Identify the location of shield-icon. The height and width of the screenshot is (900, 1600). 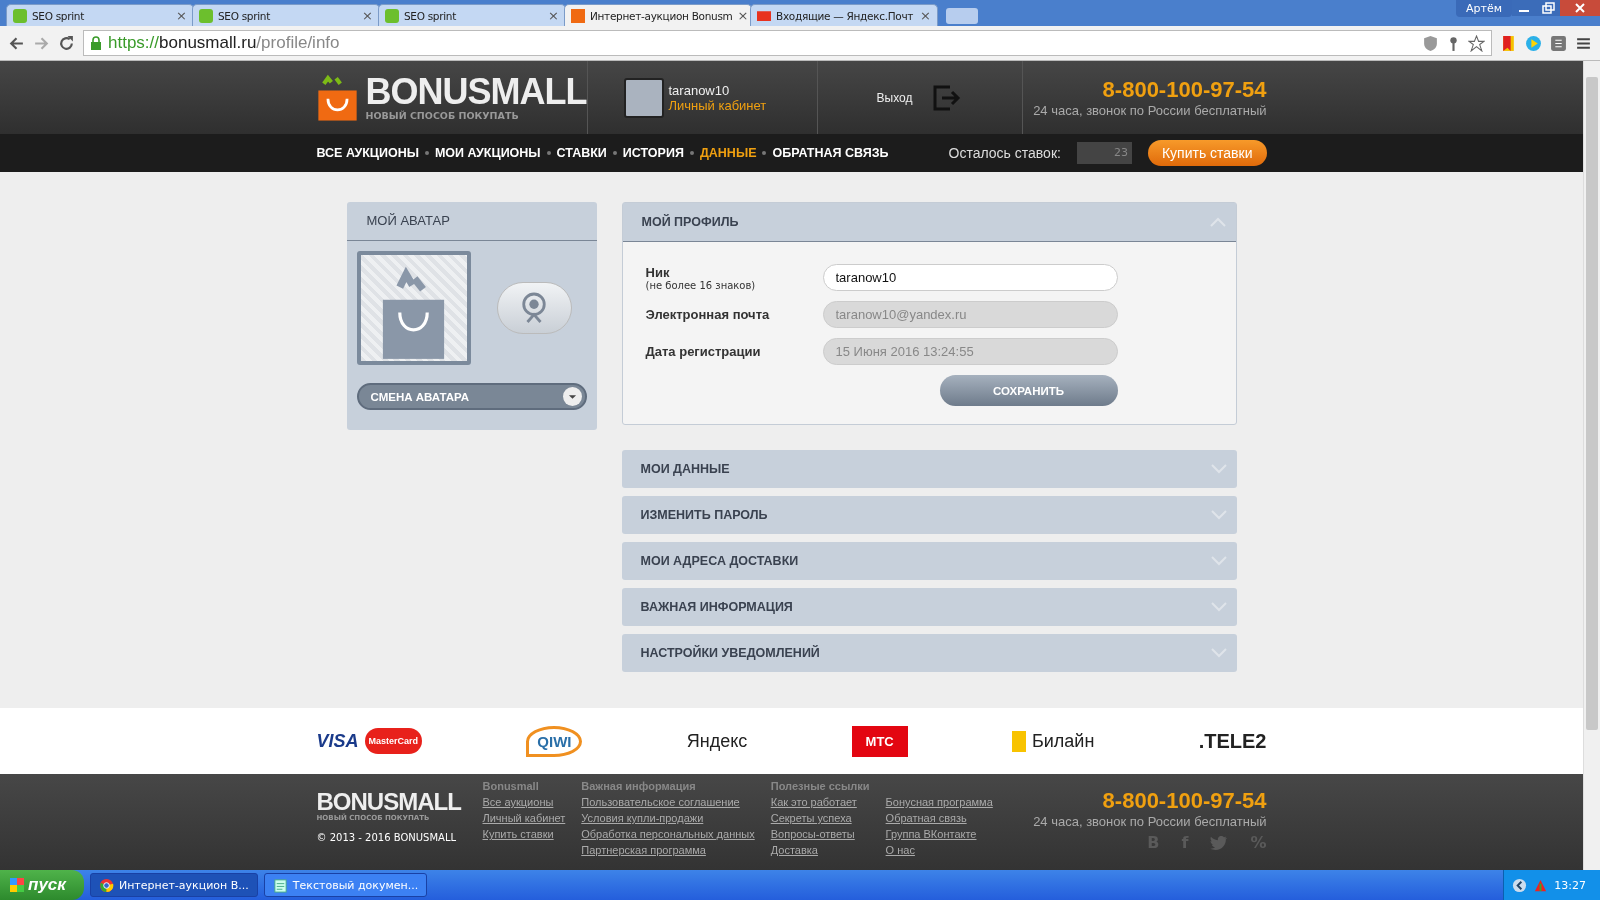
(1430, 43).